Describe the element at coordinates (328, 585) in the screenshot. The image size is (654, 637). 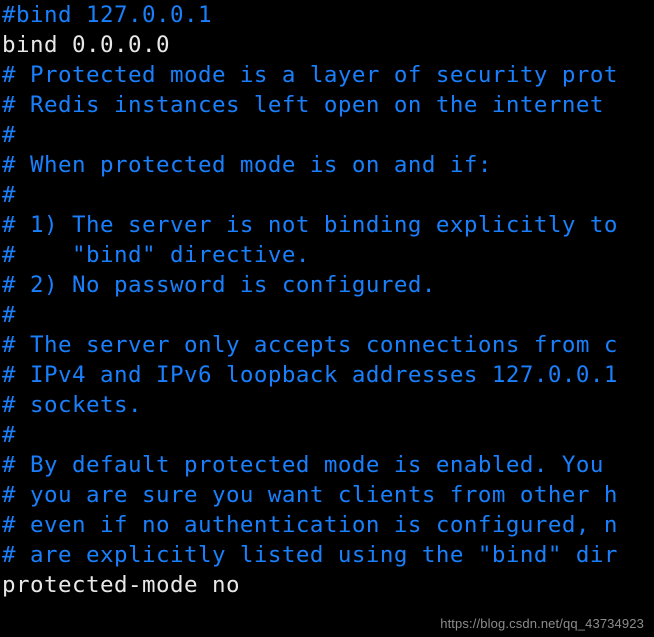
I see `code-line: protected-mode no` at that location.